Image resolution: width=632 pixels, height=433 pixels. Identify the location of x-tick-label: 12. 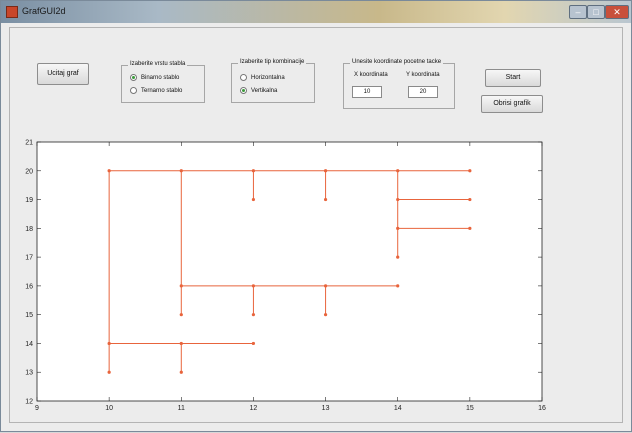
(254, 408).